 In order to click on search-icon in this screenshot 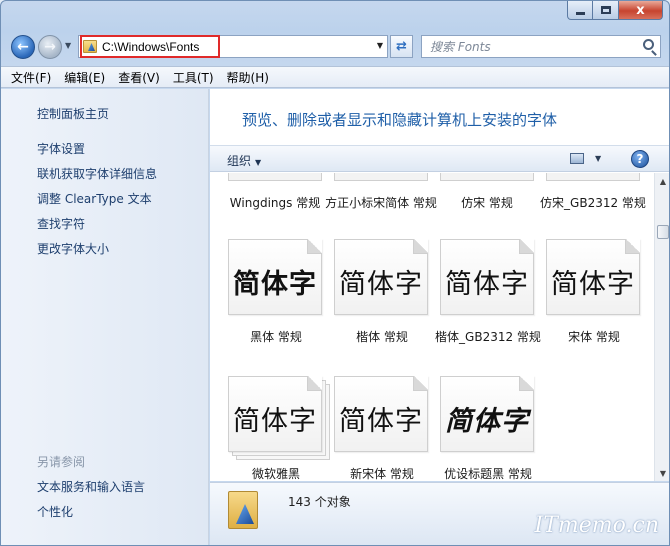, I will do `click(648, 44)`.